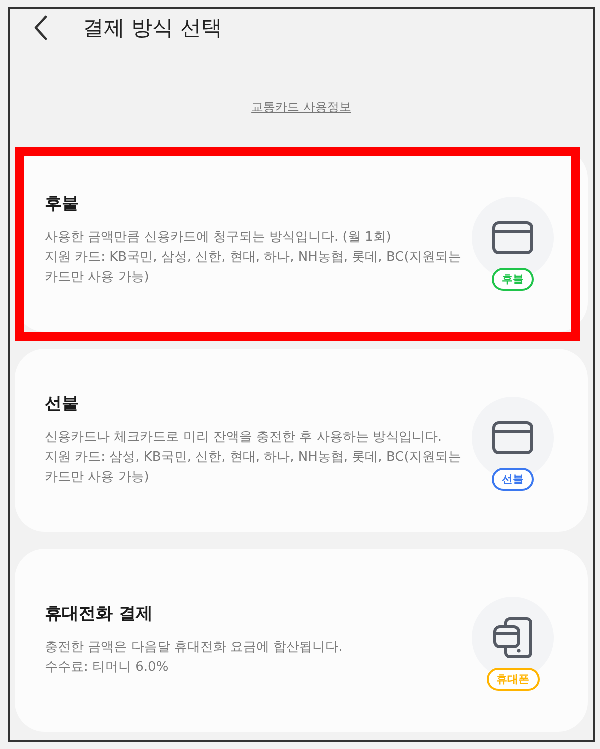 The height and width of the screenshot is (749, 600). I want to click on option-title: 휴대전화 결제, so click(99, 614).